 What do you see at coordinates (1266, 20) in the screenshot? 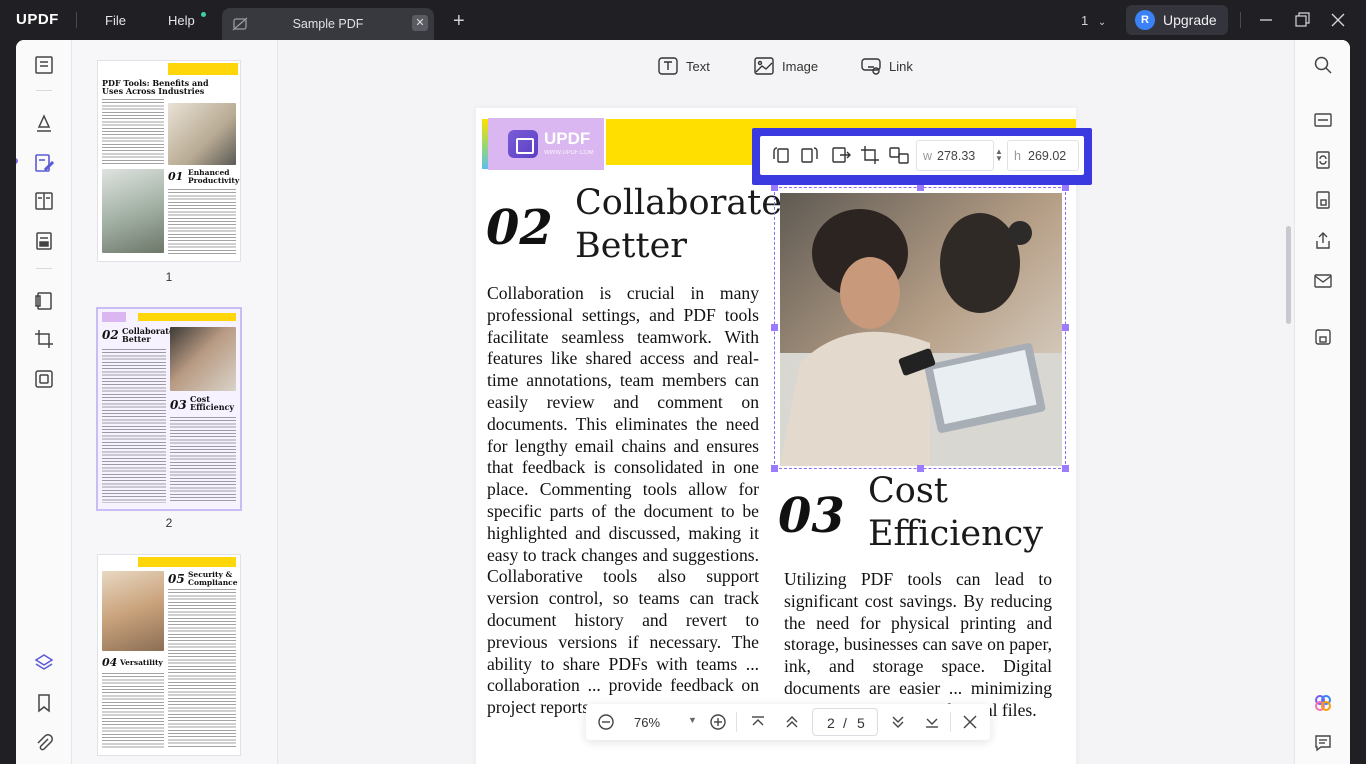
I see `minimize-icon` at bounding box center [1266, 20].